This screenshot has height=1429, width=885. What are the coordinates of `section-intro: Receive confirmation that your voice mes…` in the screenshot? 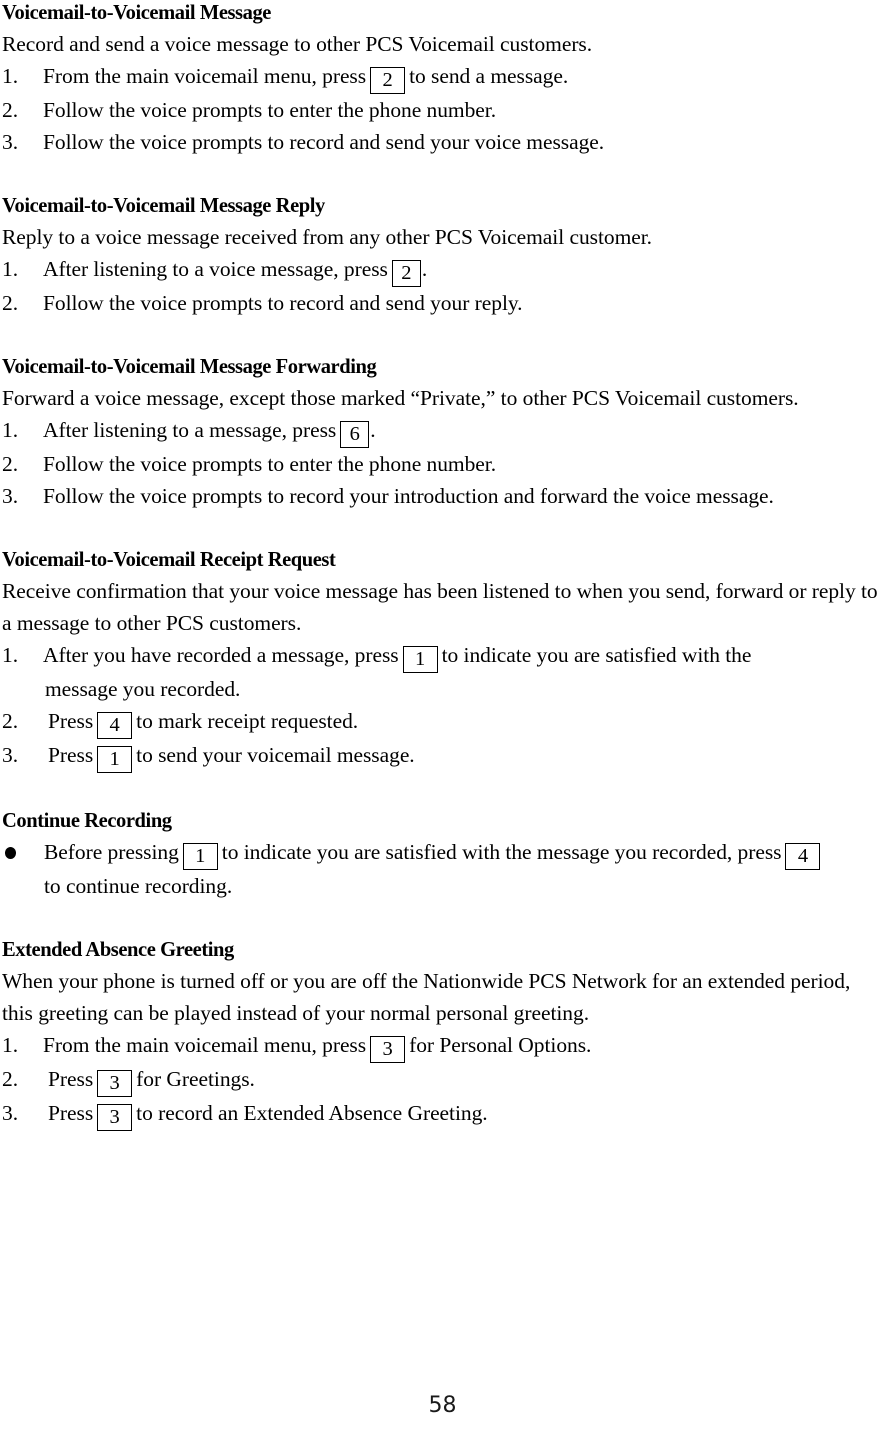 It's located at (440, 607).